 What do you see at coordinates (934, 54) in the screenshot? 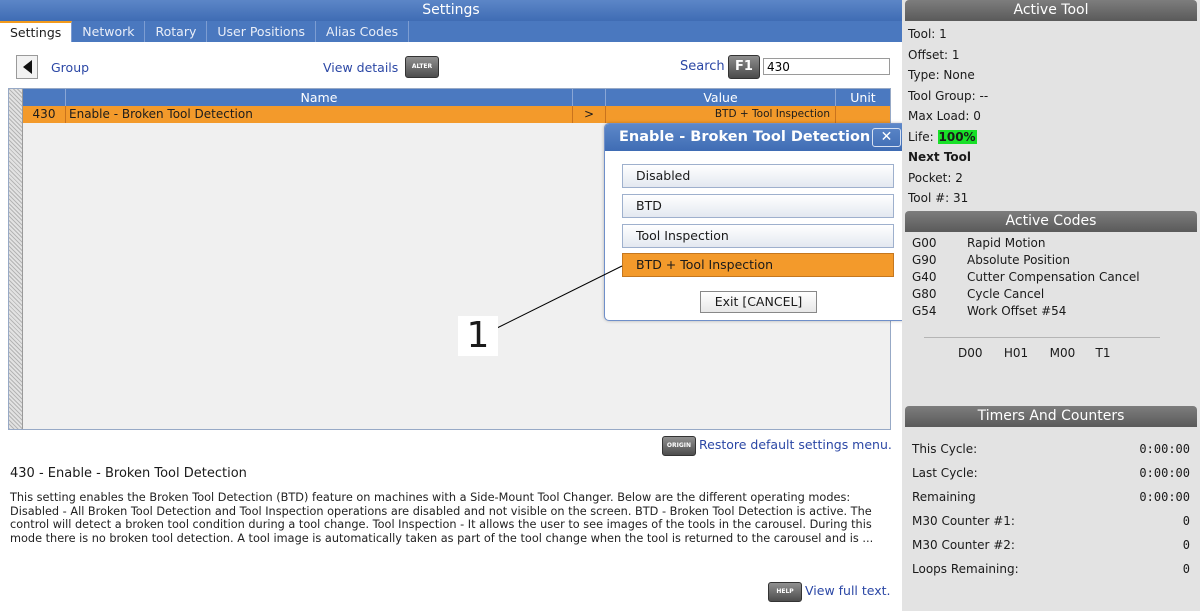
I see `tool-offset: Offset: 1` at bounding box center [934, 54].